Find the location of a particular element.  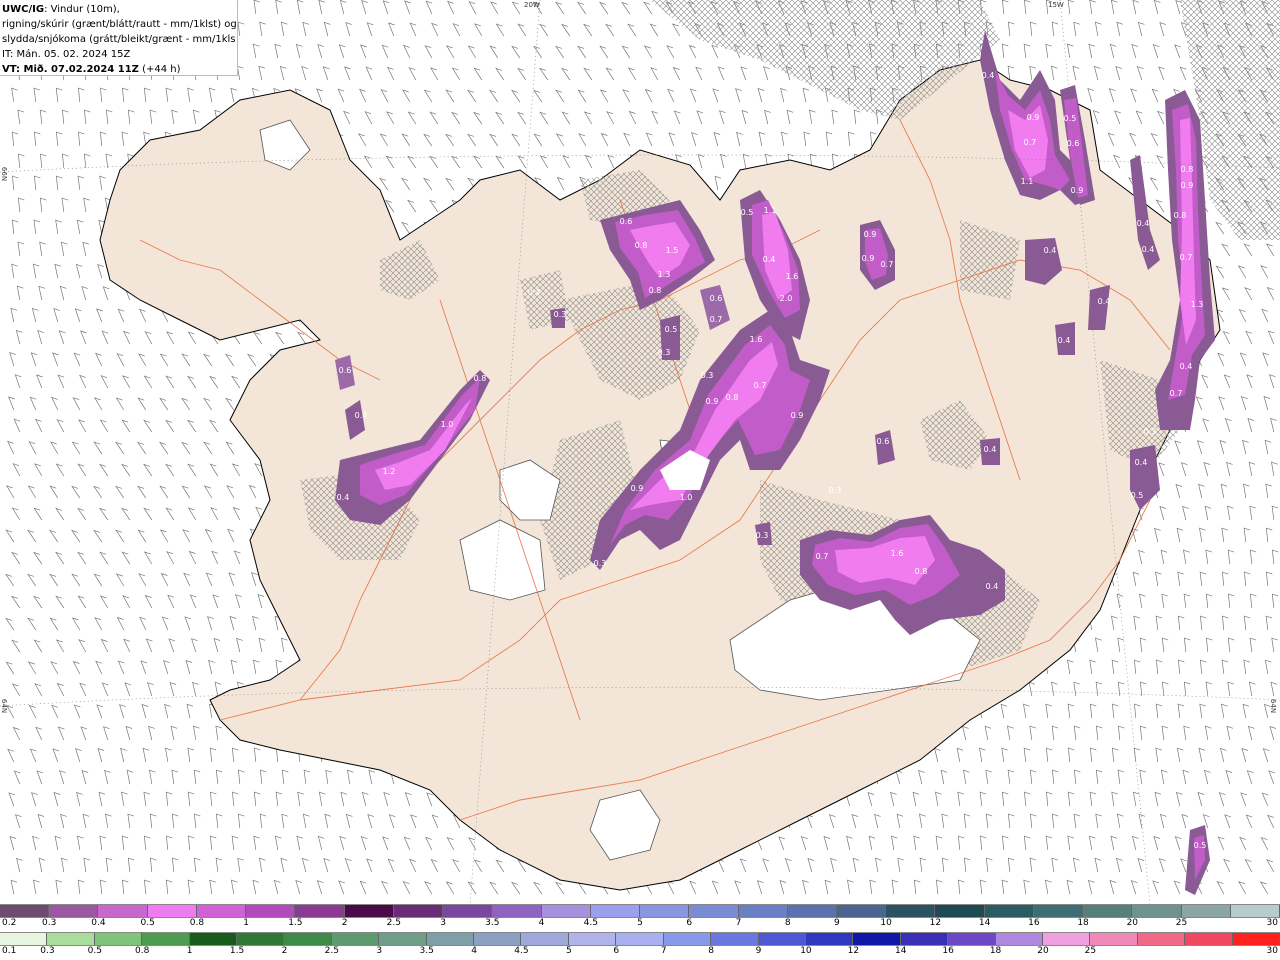

grid-label-66n: 66N is located at coordinates (4, 174).